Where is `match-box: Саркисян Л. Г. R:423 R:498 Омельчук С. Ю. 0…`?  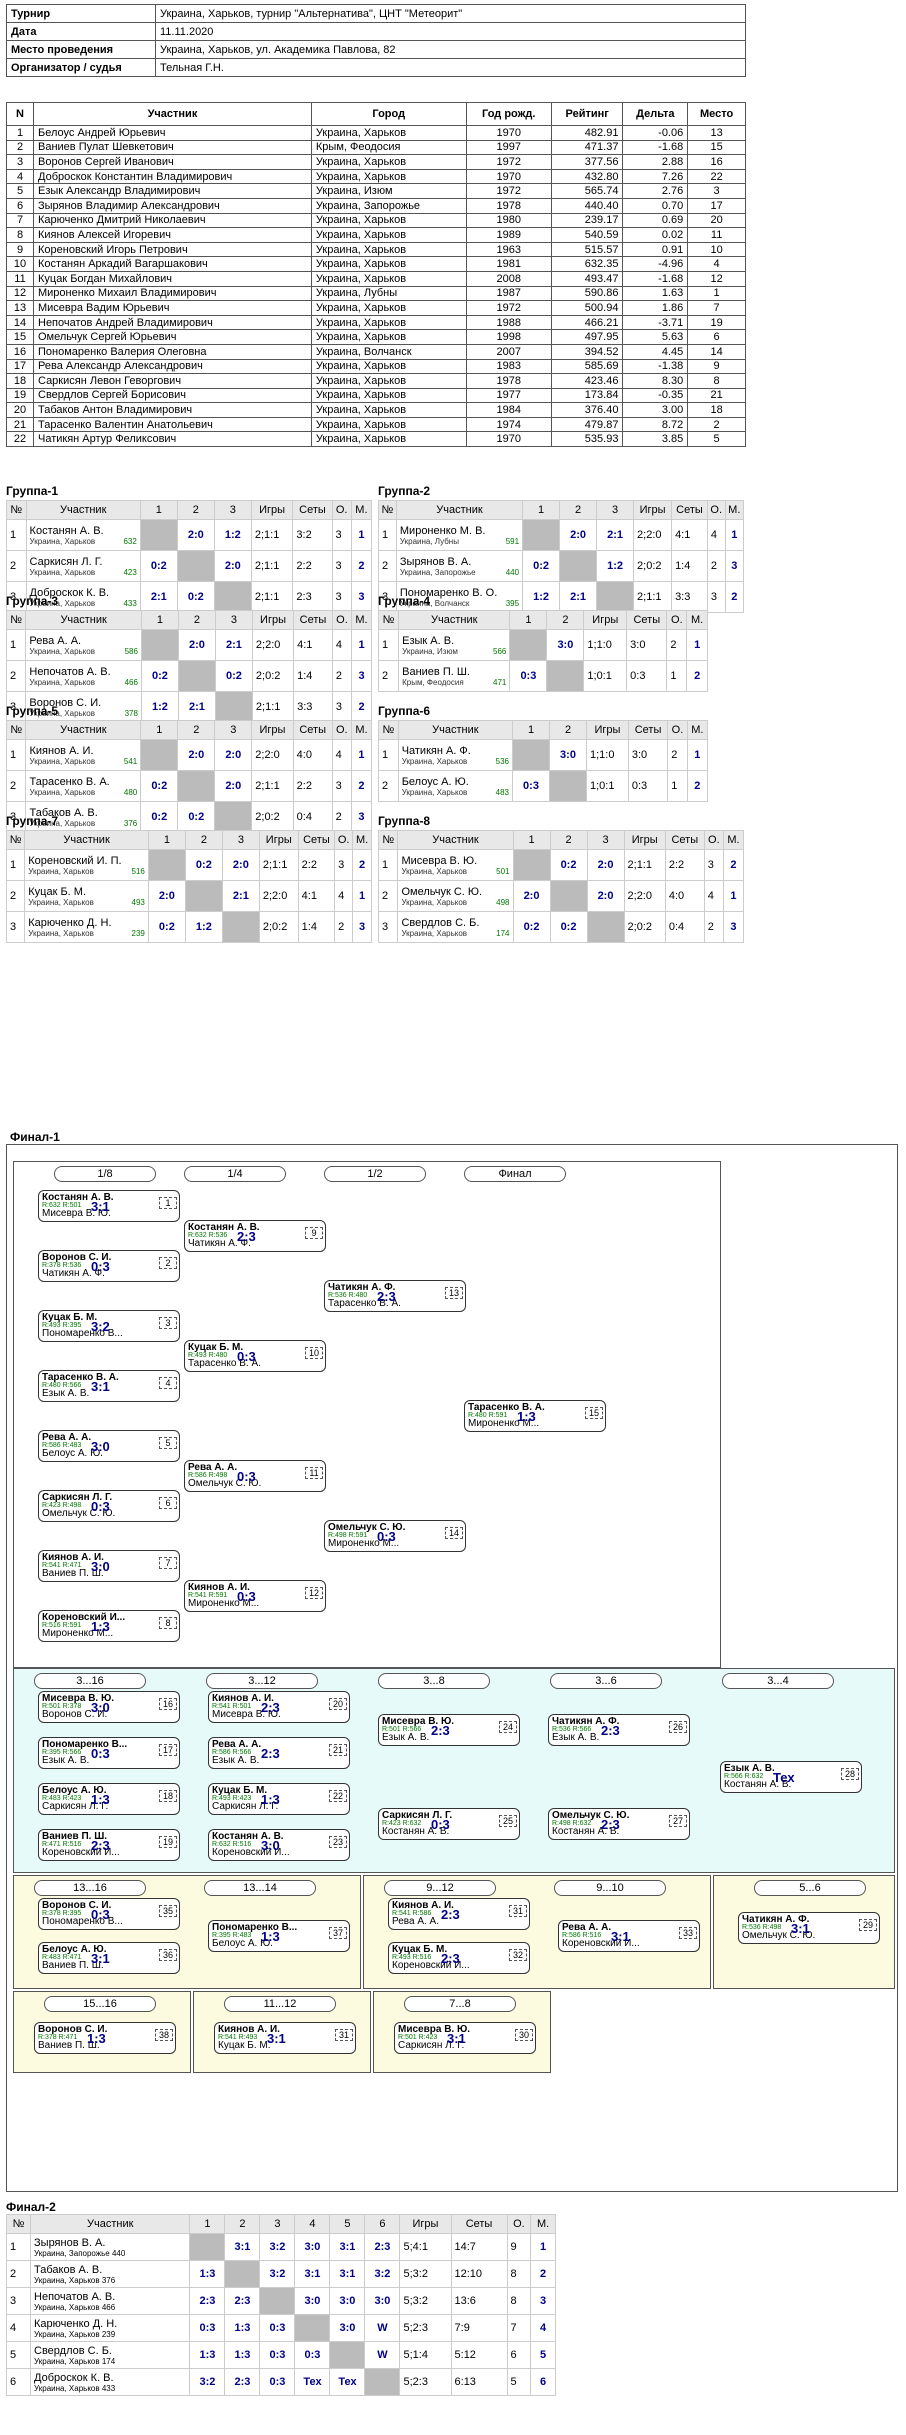
match-box: Саркисян Л. Г. R:423 R:498 Омельчук С. Ю. 0… is located at coordinates (109, 1506).